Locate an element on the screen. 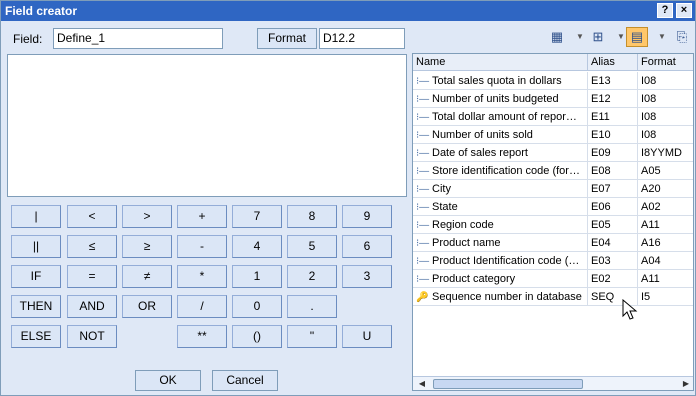 The width and height of the screenshot is (696, 396). alias-cell: E09 is located at coordinates (613, 153).